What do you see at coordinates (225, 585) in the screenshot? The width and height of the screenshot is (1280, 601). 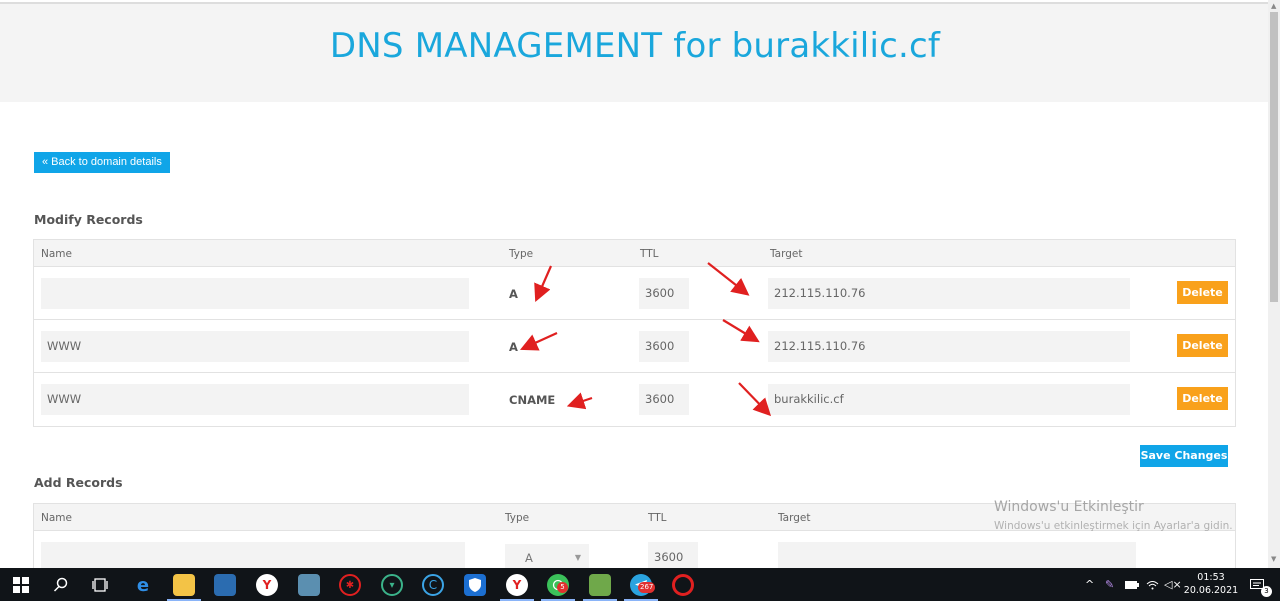 I see `store-icon` at bounding box center [225, 585].